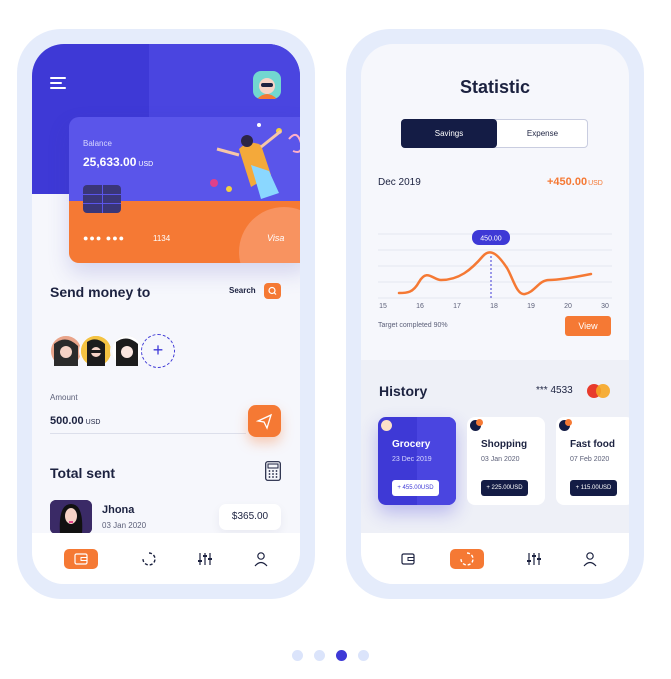 The width and height of the screenshot is (671, 679). I want to click on menu-icon, so click(58, 83).